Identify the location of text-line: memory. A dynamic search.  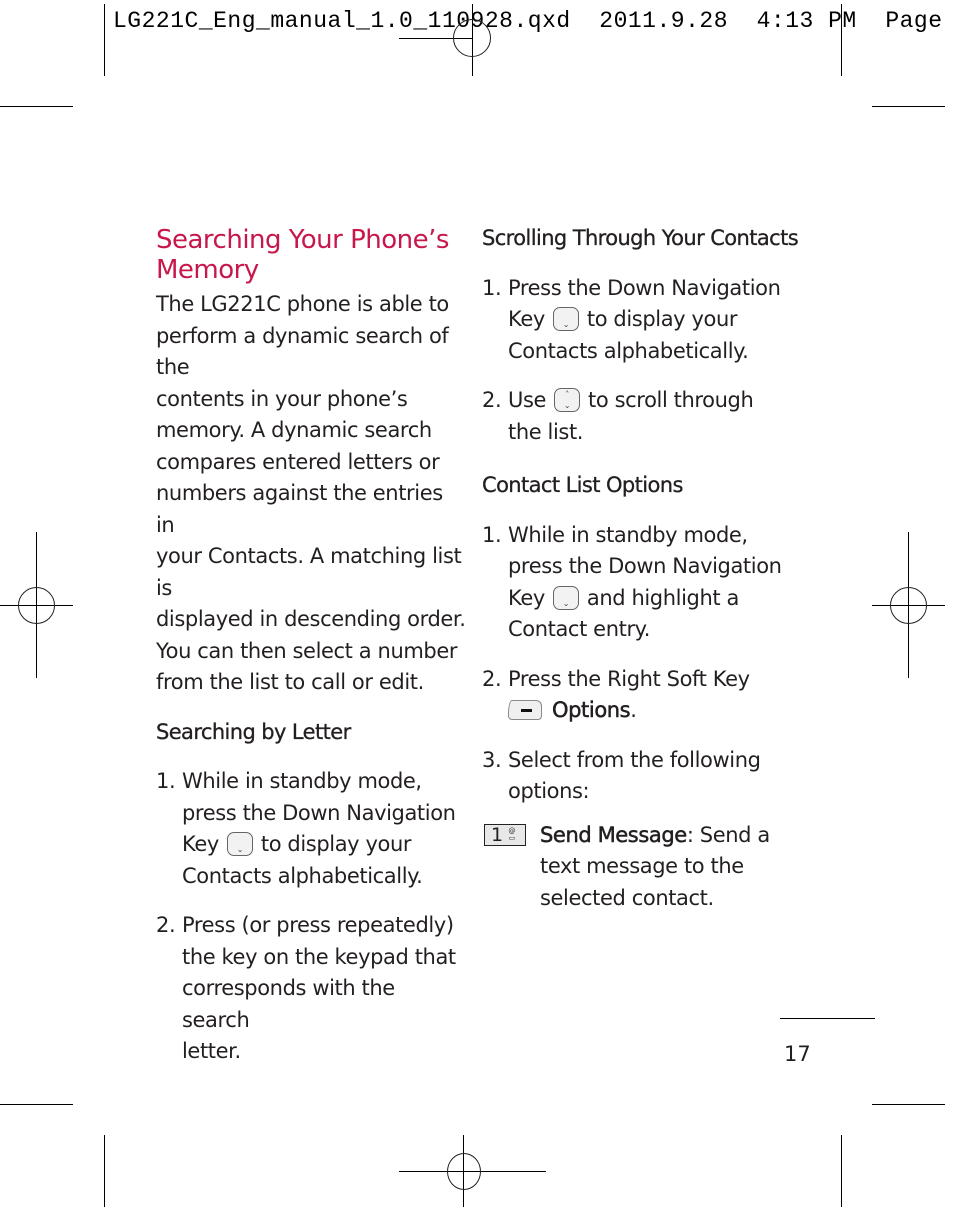
(294, 430).